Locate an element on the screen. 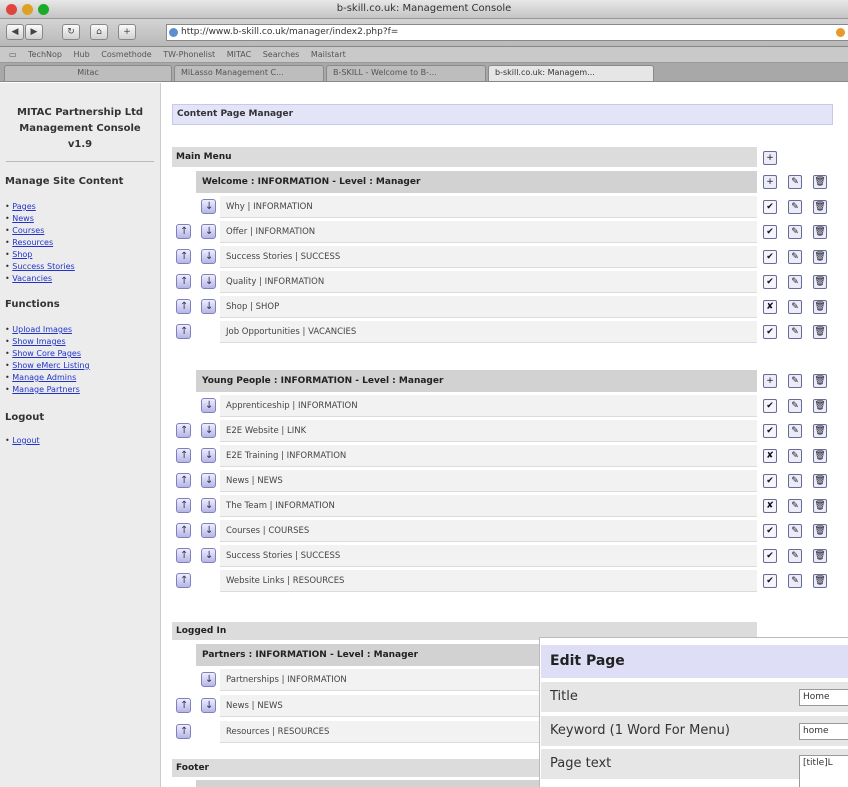 The width and height of the screenshot is (848, 787). back-arrow-icon: ◀ is located at coordinates (15, 32).